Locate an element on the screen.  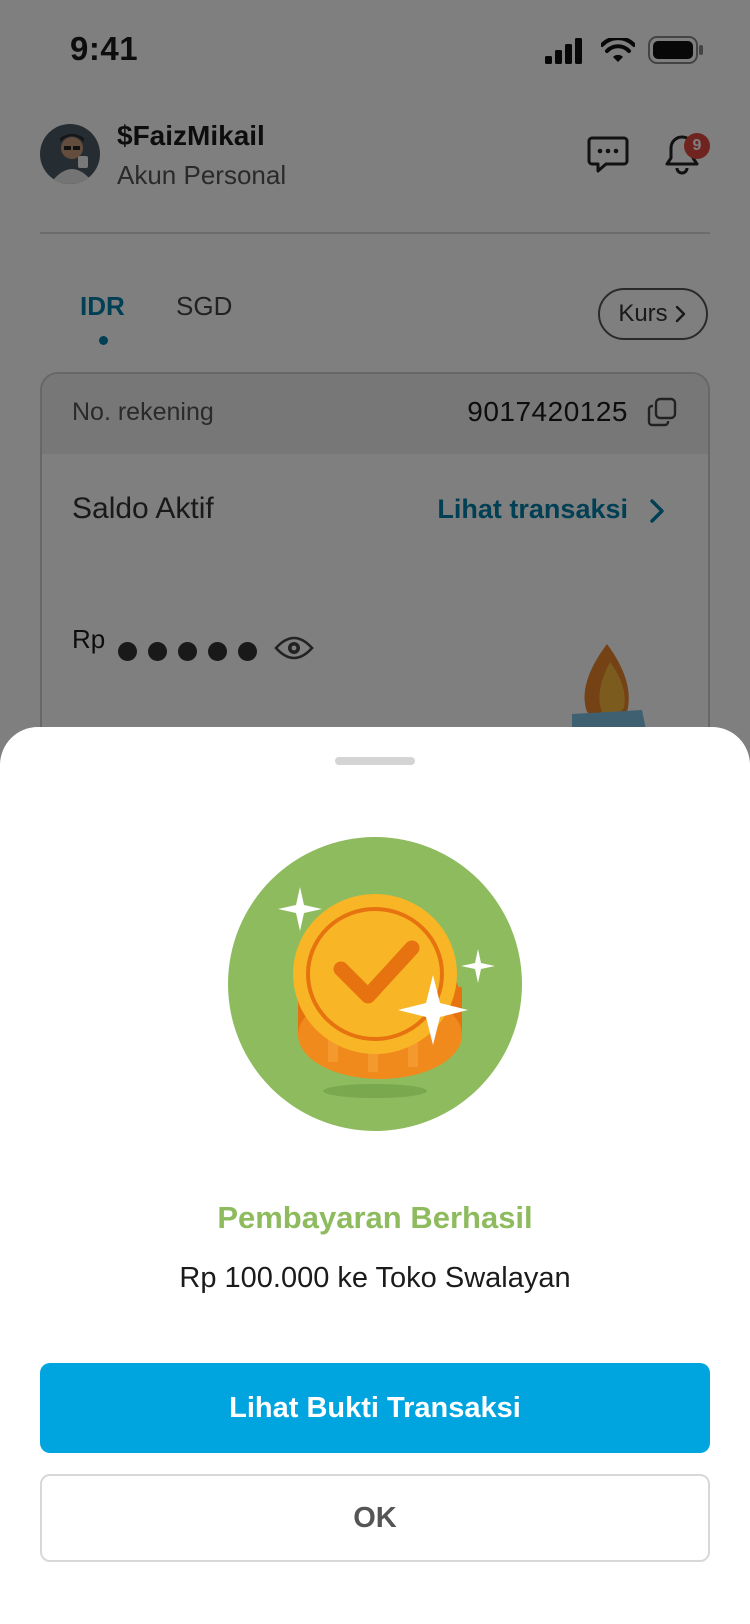
success-coin-illustration-icon is located at coordinates (375, 984).